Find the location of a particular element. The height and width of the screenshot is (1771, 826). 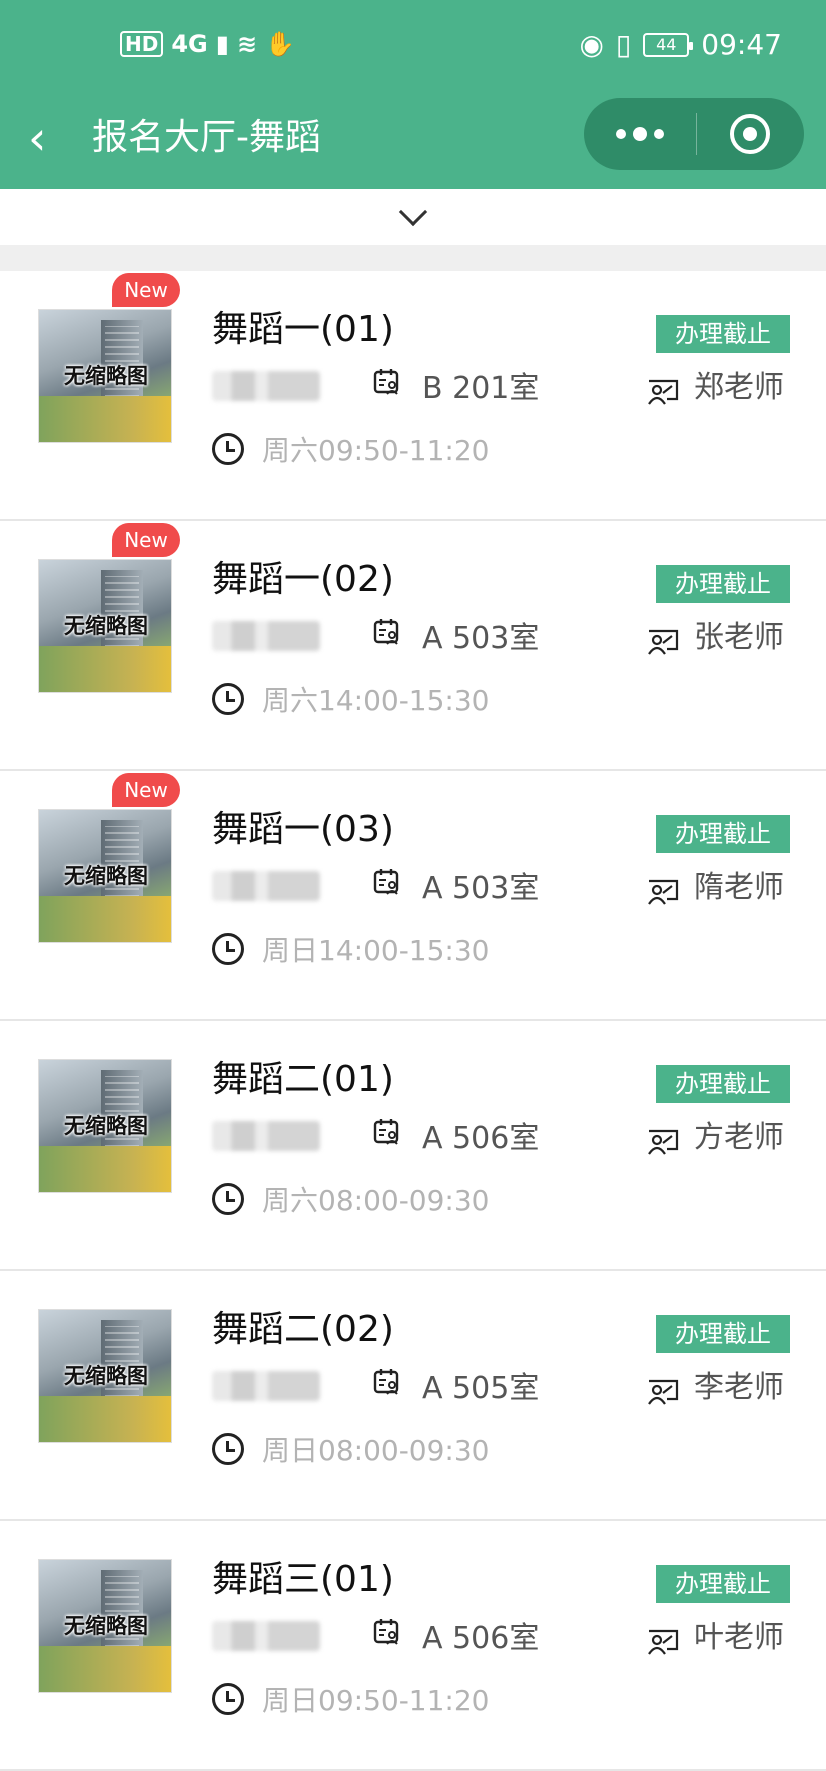

teacher-name: 方老师 is located at coordinates (739, 1137).